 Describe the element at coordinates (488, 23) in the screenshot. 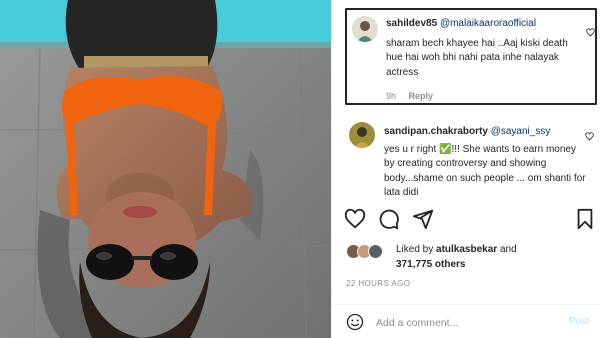

I see `comment-mention: @malaikaarora­official` at that location.